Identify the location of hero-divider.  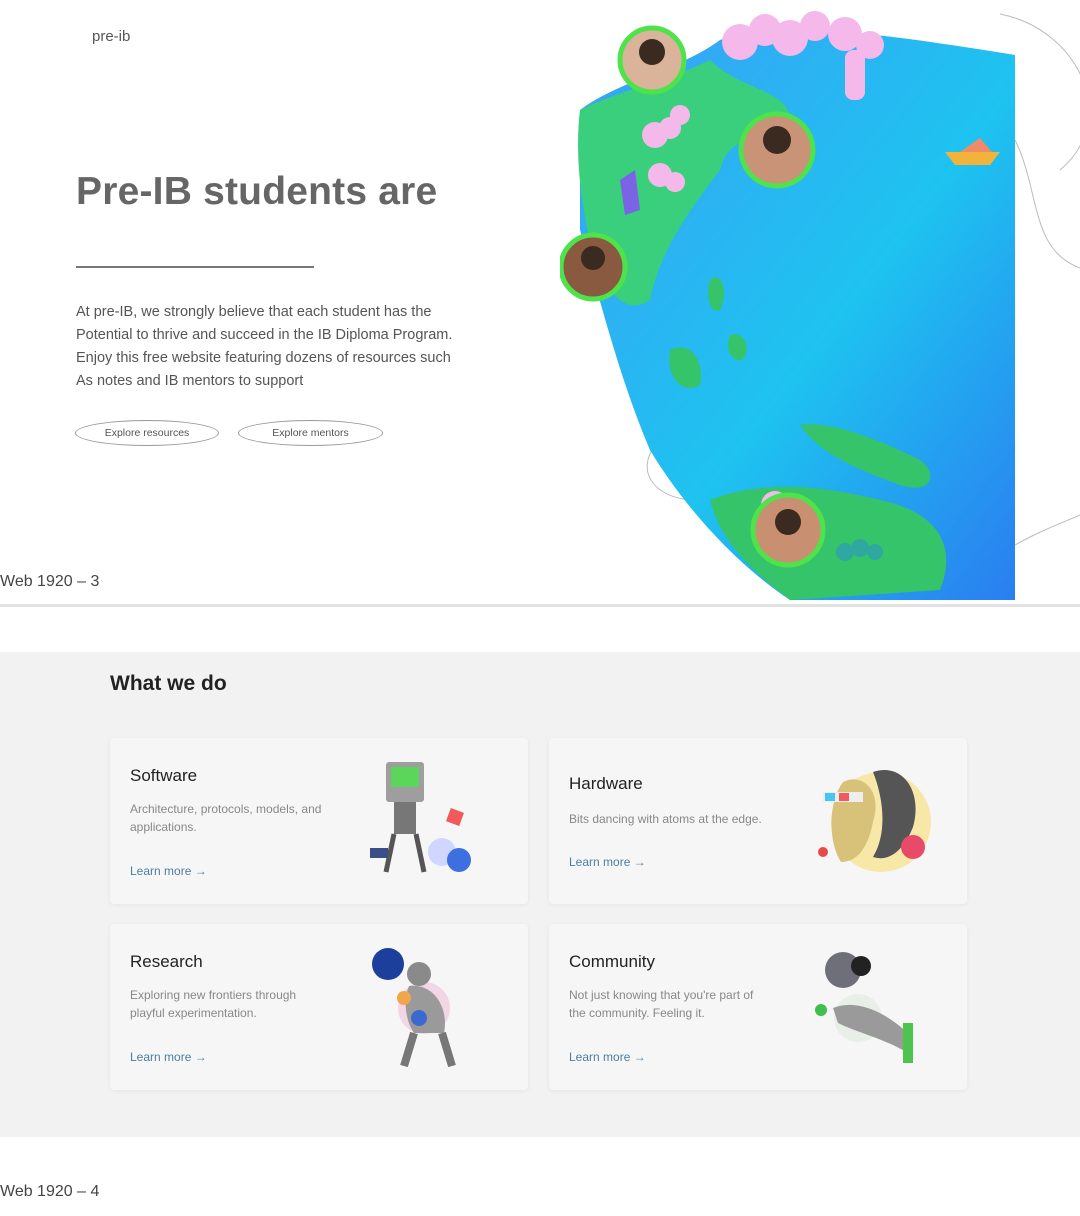
(195, 267).